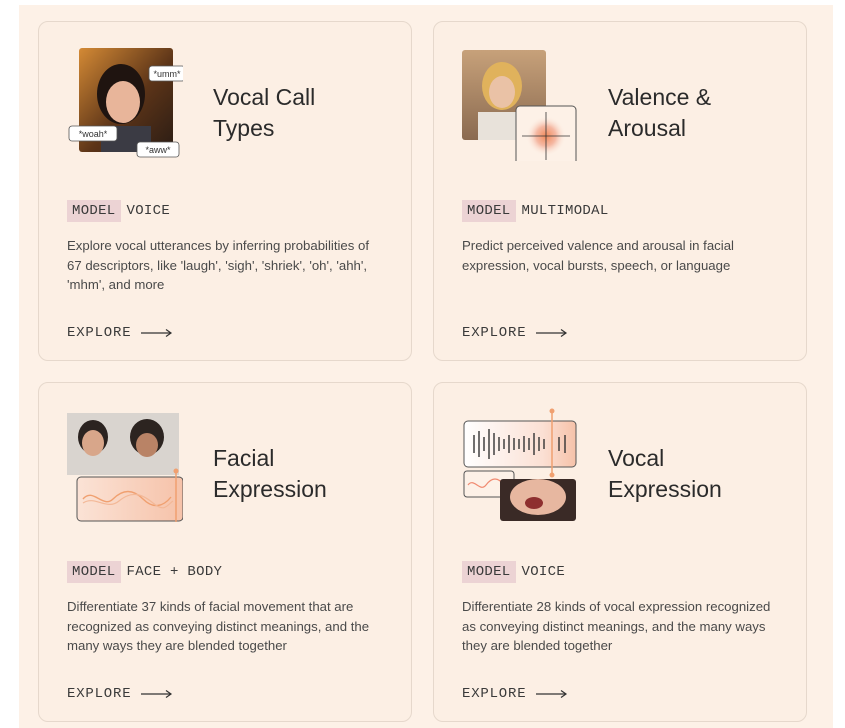  I want to click on vocal-expression-thumbnail, so click(520, 464).